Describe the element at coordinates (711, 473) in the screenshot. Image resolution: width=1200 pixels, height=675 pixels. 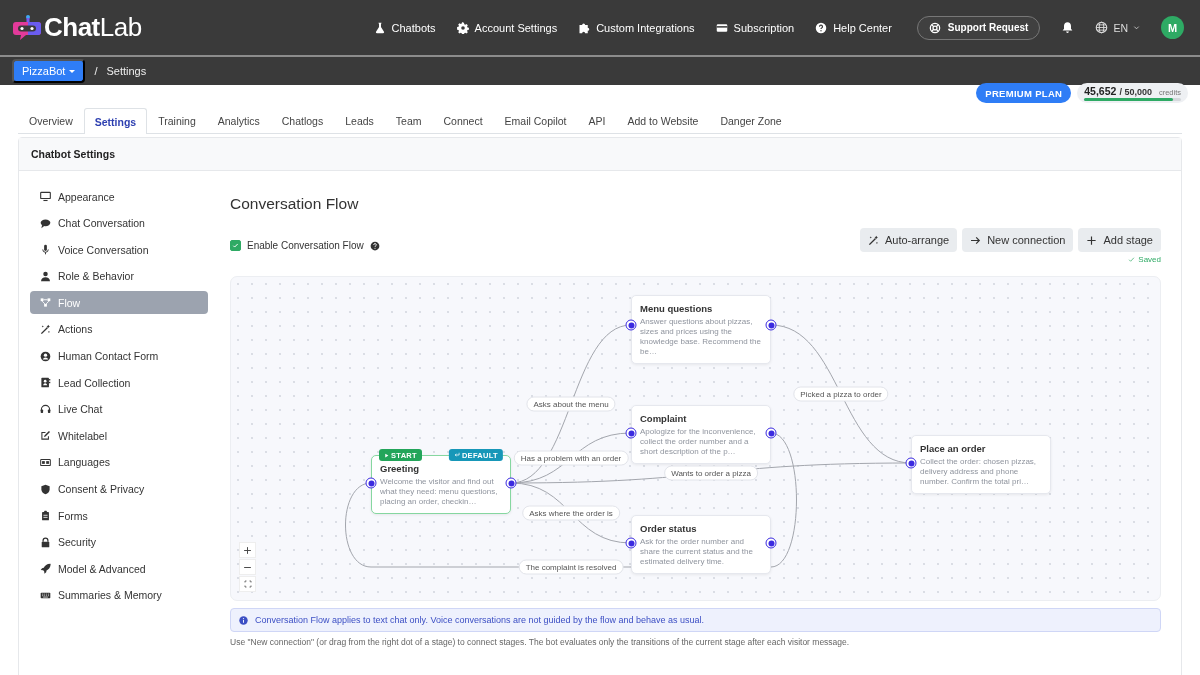
I see `transition-label: Wants to order a pizza` at that location.